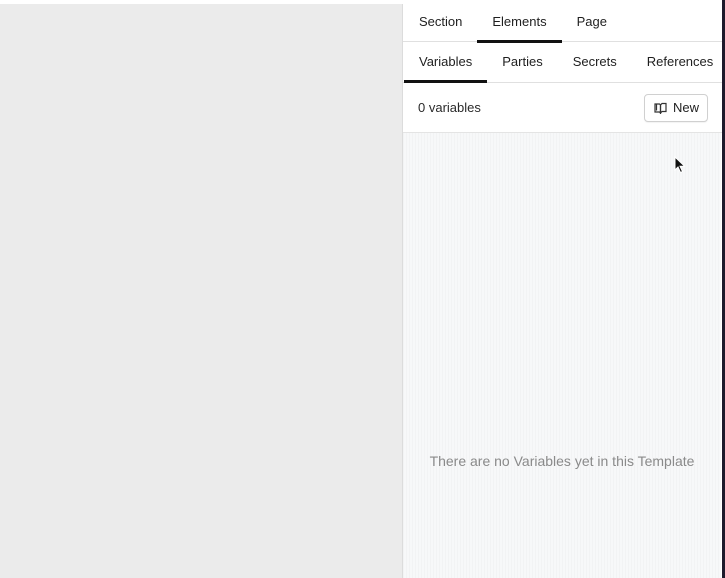 Image resolution: width=725 pixels, height=578 pixels. Describe the element at coordinates (592, 22) in the screenshot. I see `tab-page: Page` at that location.